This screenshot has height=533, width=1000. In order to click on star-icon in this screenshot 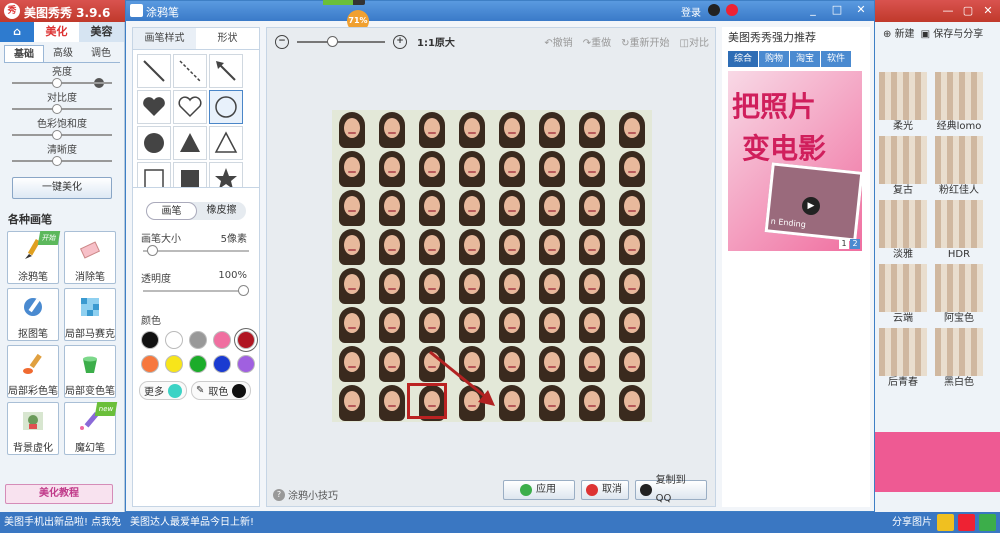, I will do `click(945, 522)`.